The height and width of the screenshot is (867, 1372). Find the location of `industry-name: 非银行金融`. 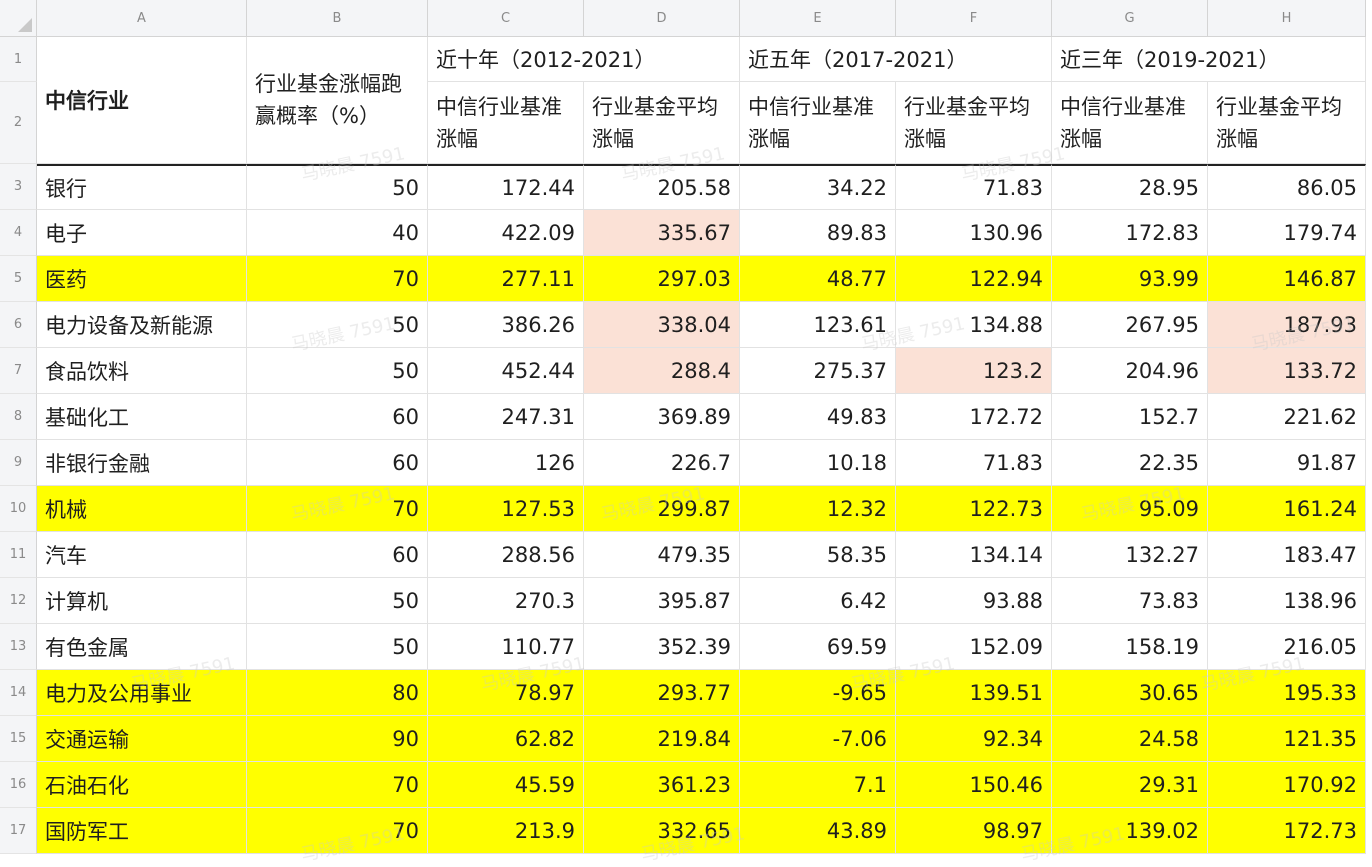

industry-name: 非银行金融 is located at coordinates (142, 463).